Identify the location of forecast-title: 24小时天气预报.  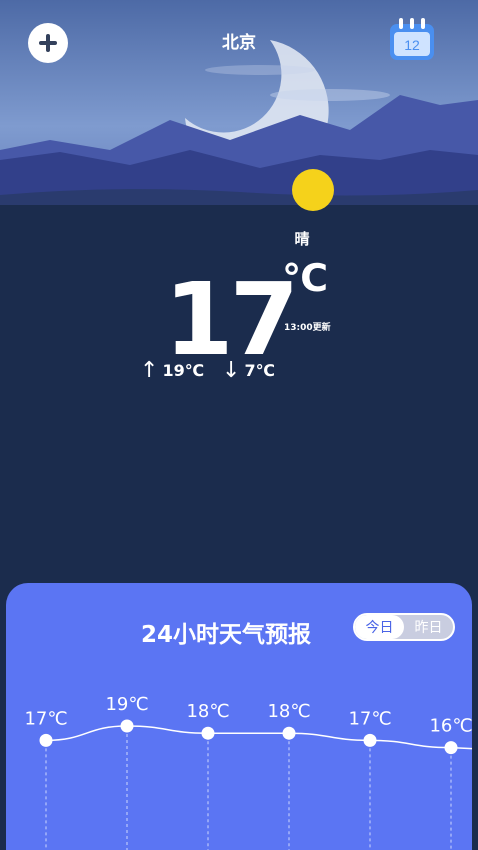
(226, 635).